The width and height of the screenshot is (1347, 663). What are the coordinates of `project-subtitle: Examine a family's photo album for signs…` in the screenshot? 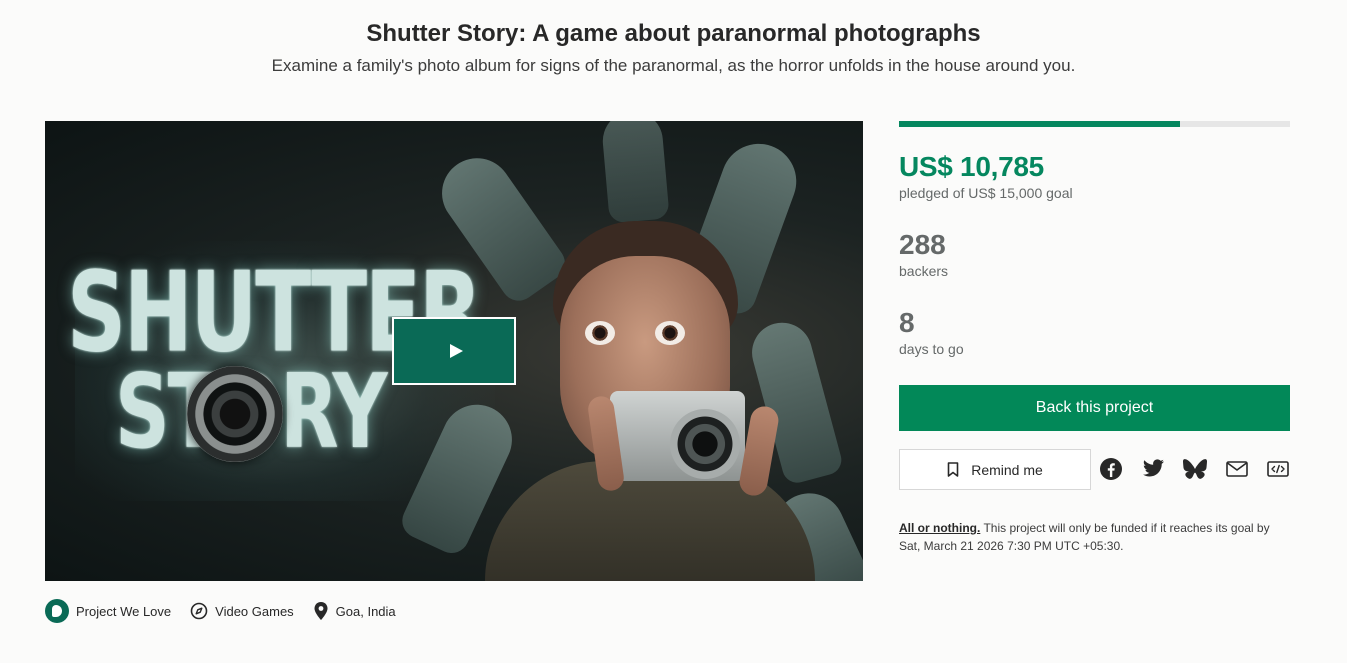 It's located at (673, 65).